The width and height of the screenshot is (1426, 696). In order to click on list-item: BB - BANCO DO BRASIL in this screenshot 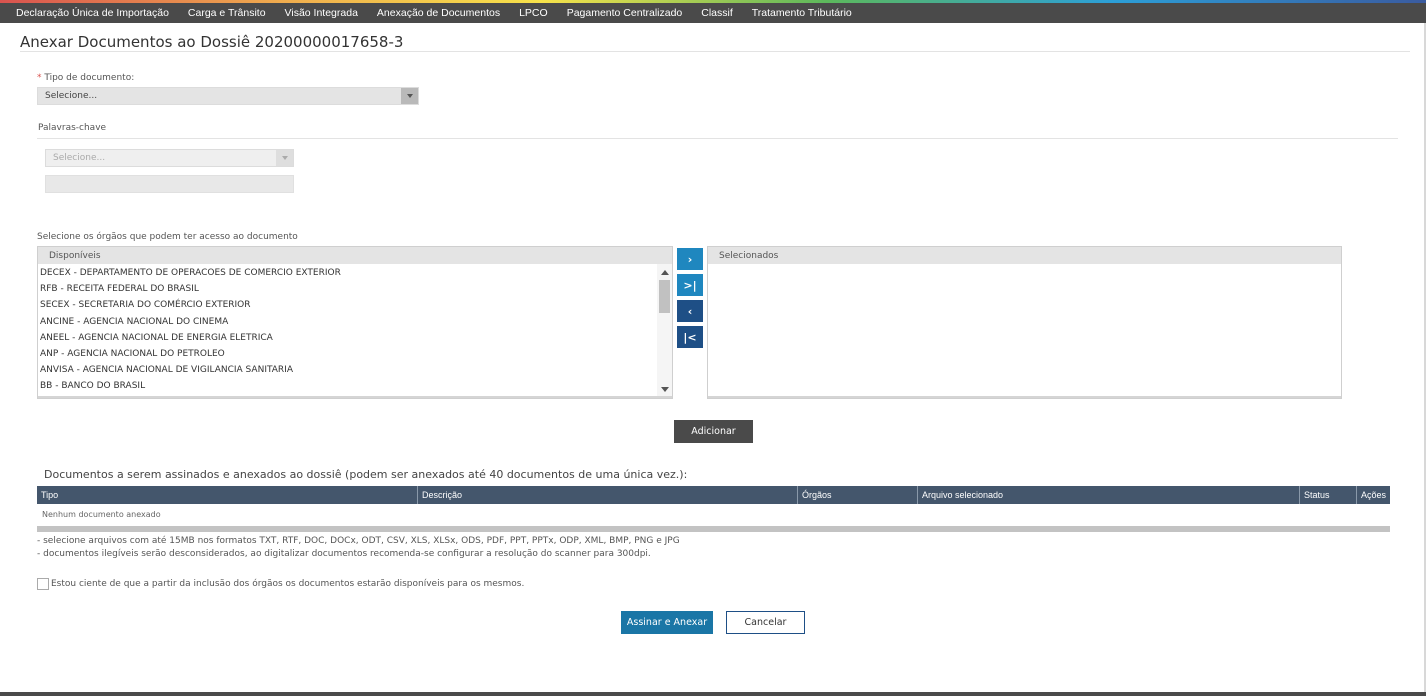, I will do `click(355, 386)`.